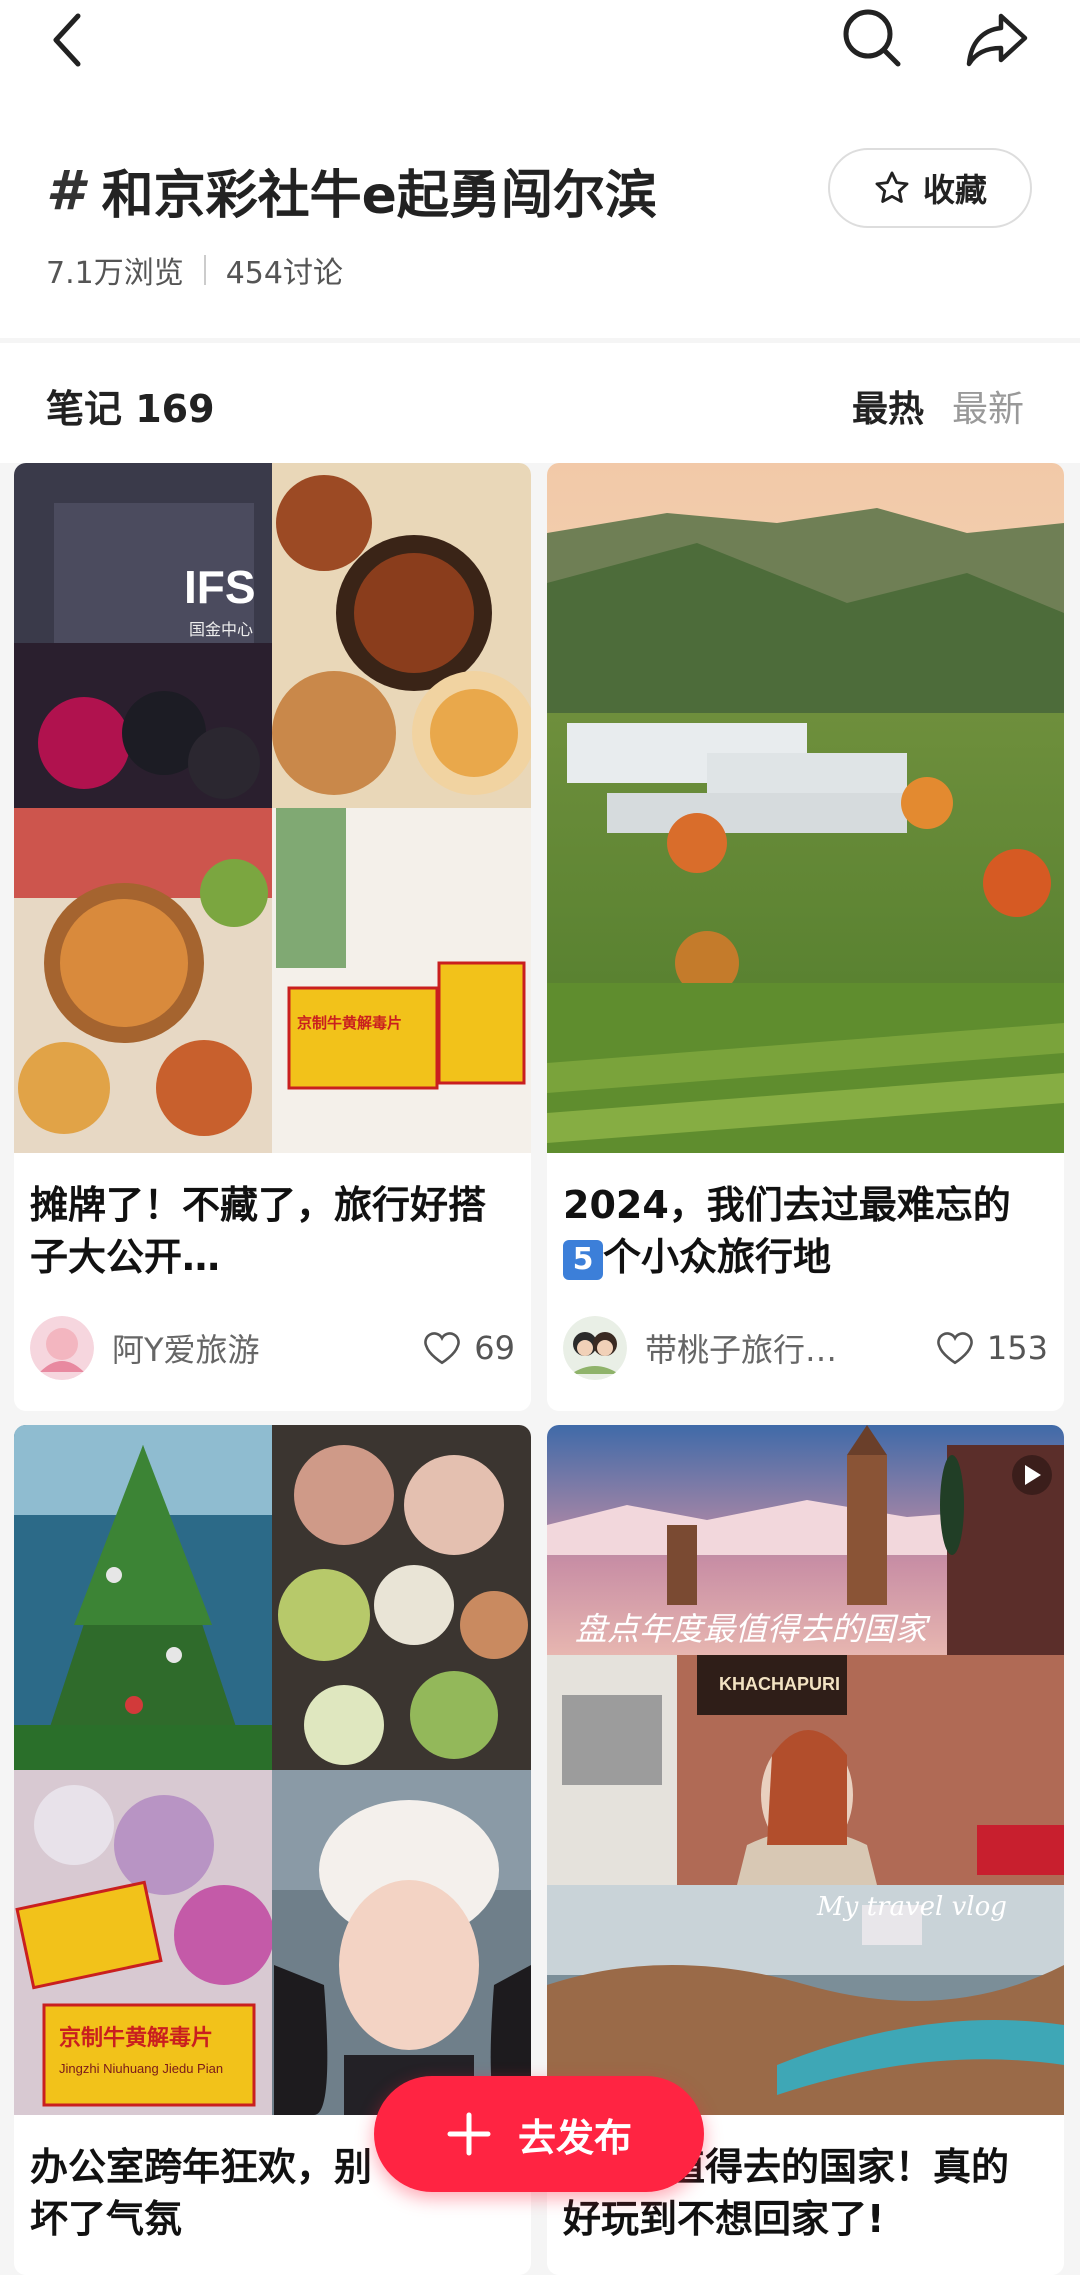 The width and height of the screenshot is (1080, 2275). Describe the element at coordinates (194, 270) in the screenshot. I see `topic-stats: 7.1万浏览 454讨论` at that location.